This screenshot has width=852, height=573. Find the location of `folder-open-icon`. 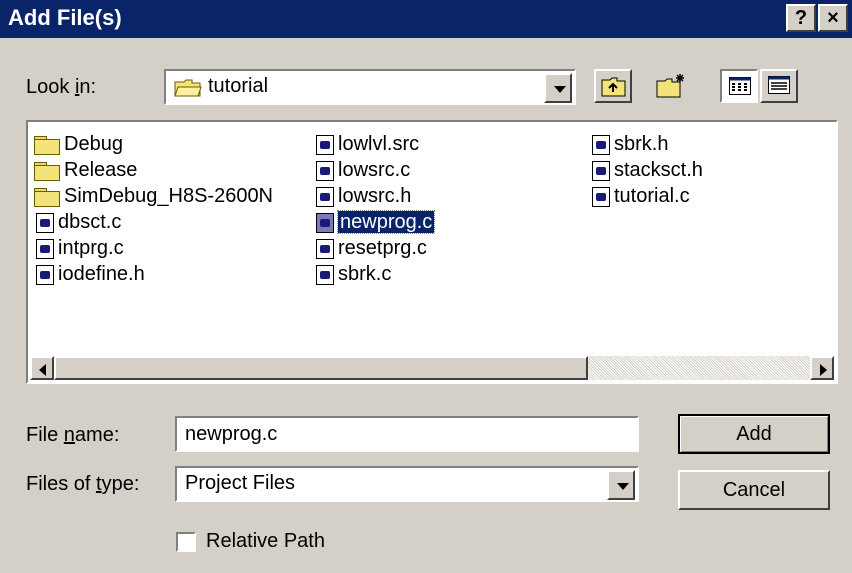

folder-open-icon is located at coordinates (188, 88).